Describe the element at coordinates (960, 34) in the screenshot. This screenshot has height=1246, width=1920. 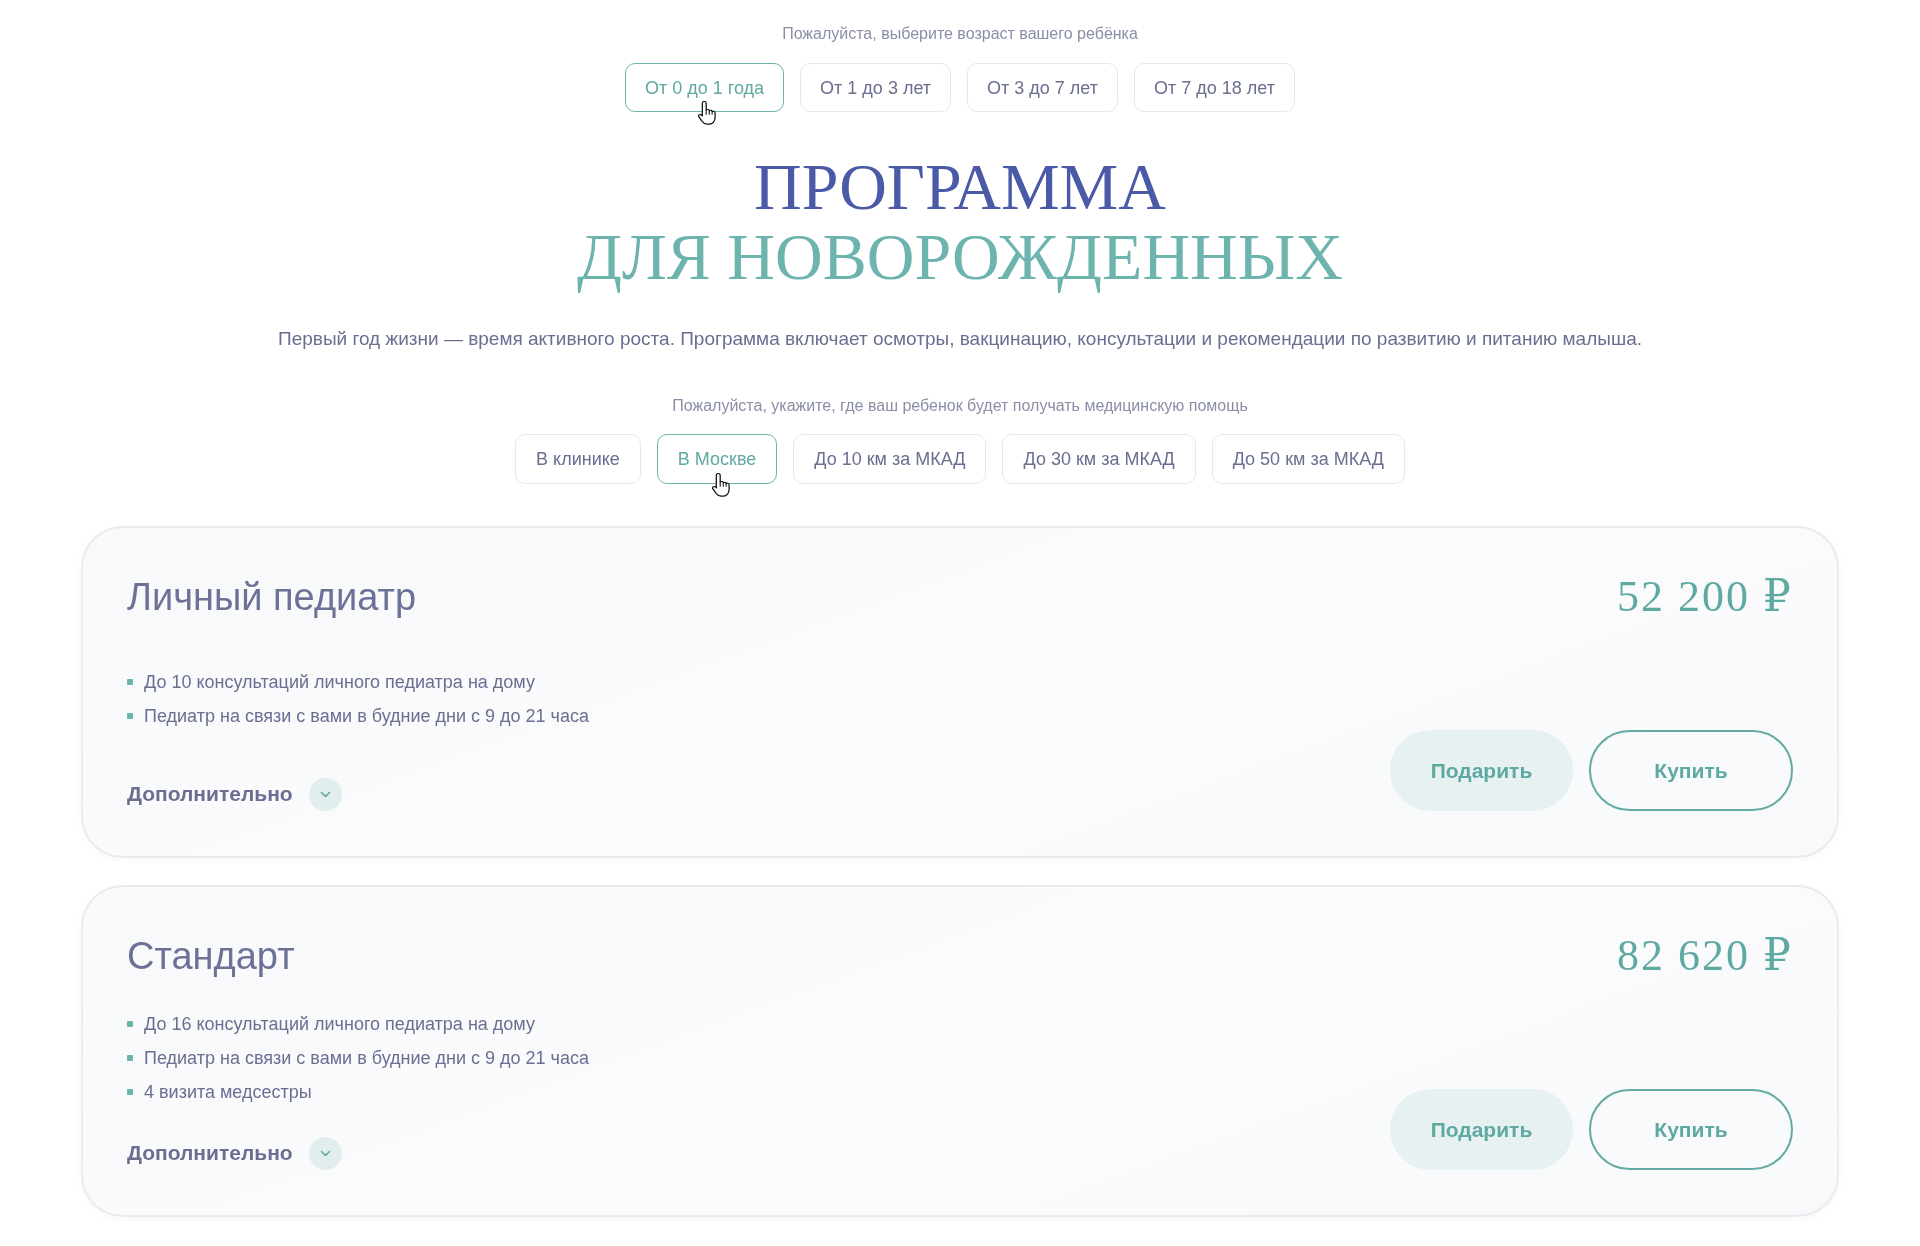
I see `age-prompt: Пожалуйста, выберите возраст вашего ребёнка` at that location.